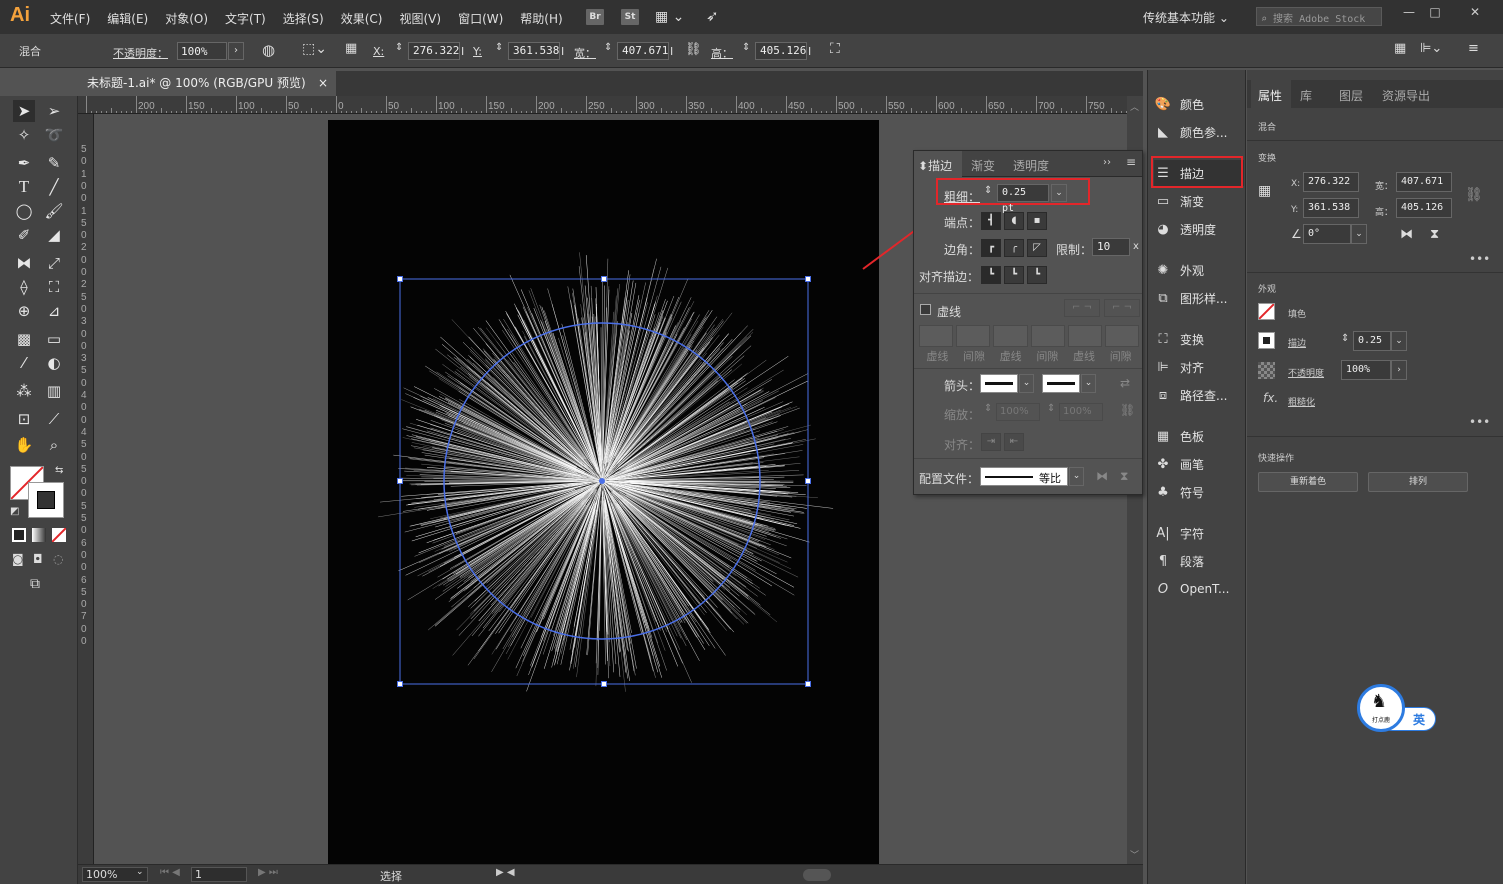  What do you see at coordinates (1037, 248) in the screenshot?
I see `bevel-join-icon: ◸` at bounding box center [1037, 248].